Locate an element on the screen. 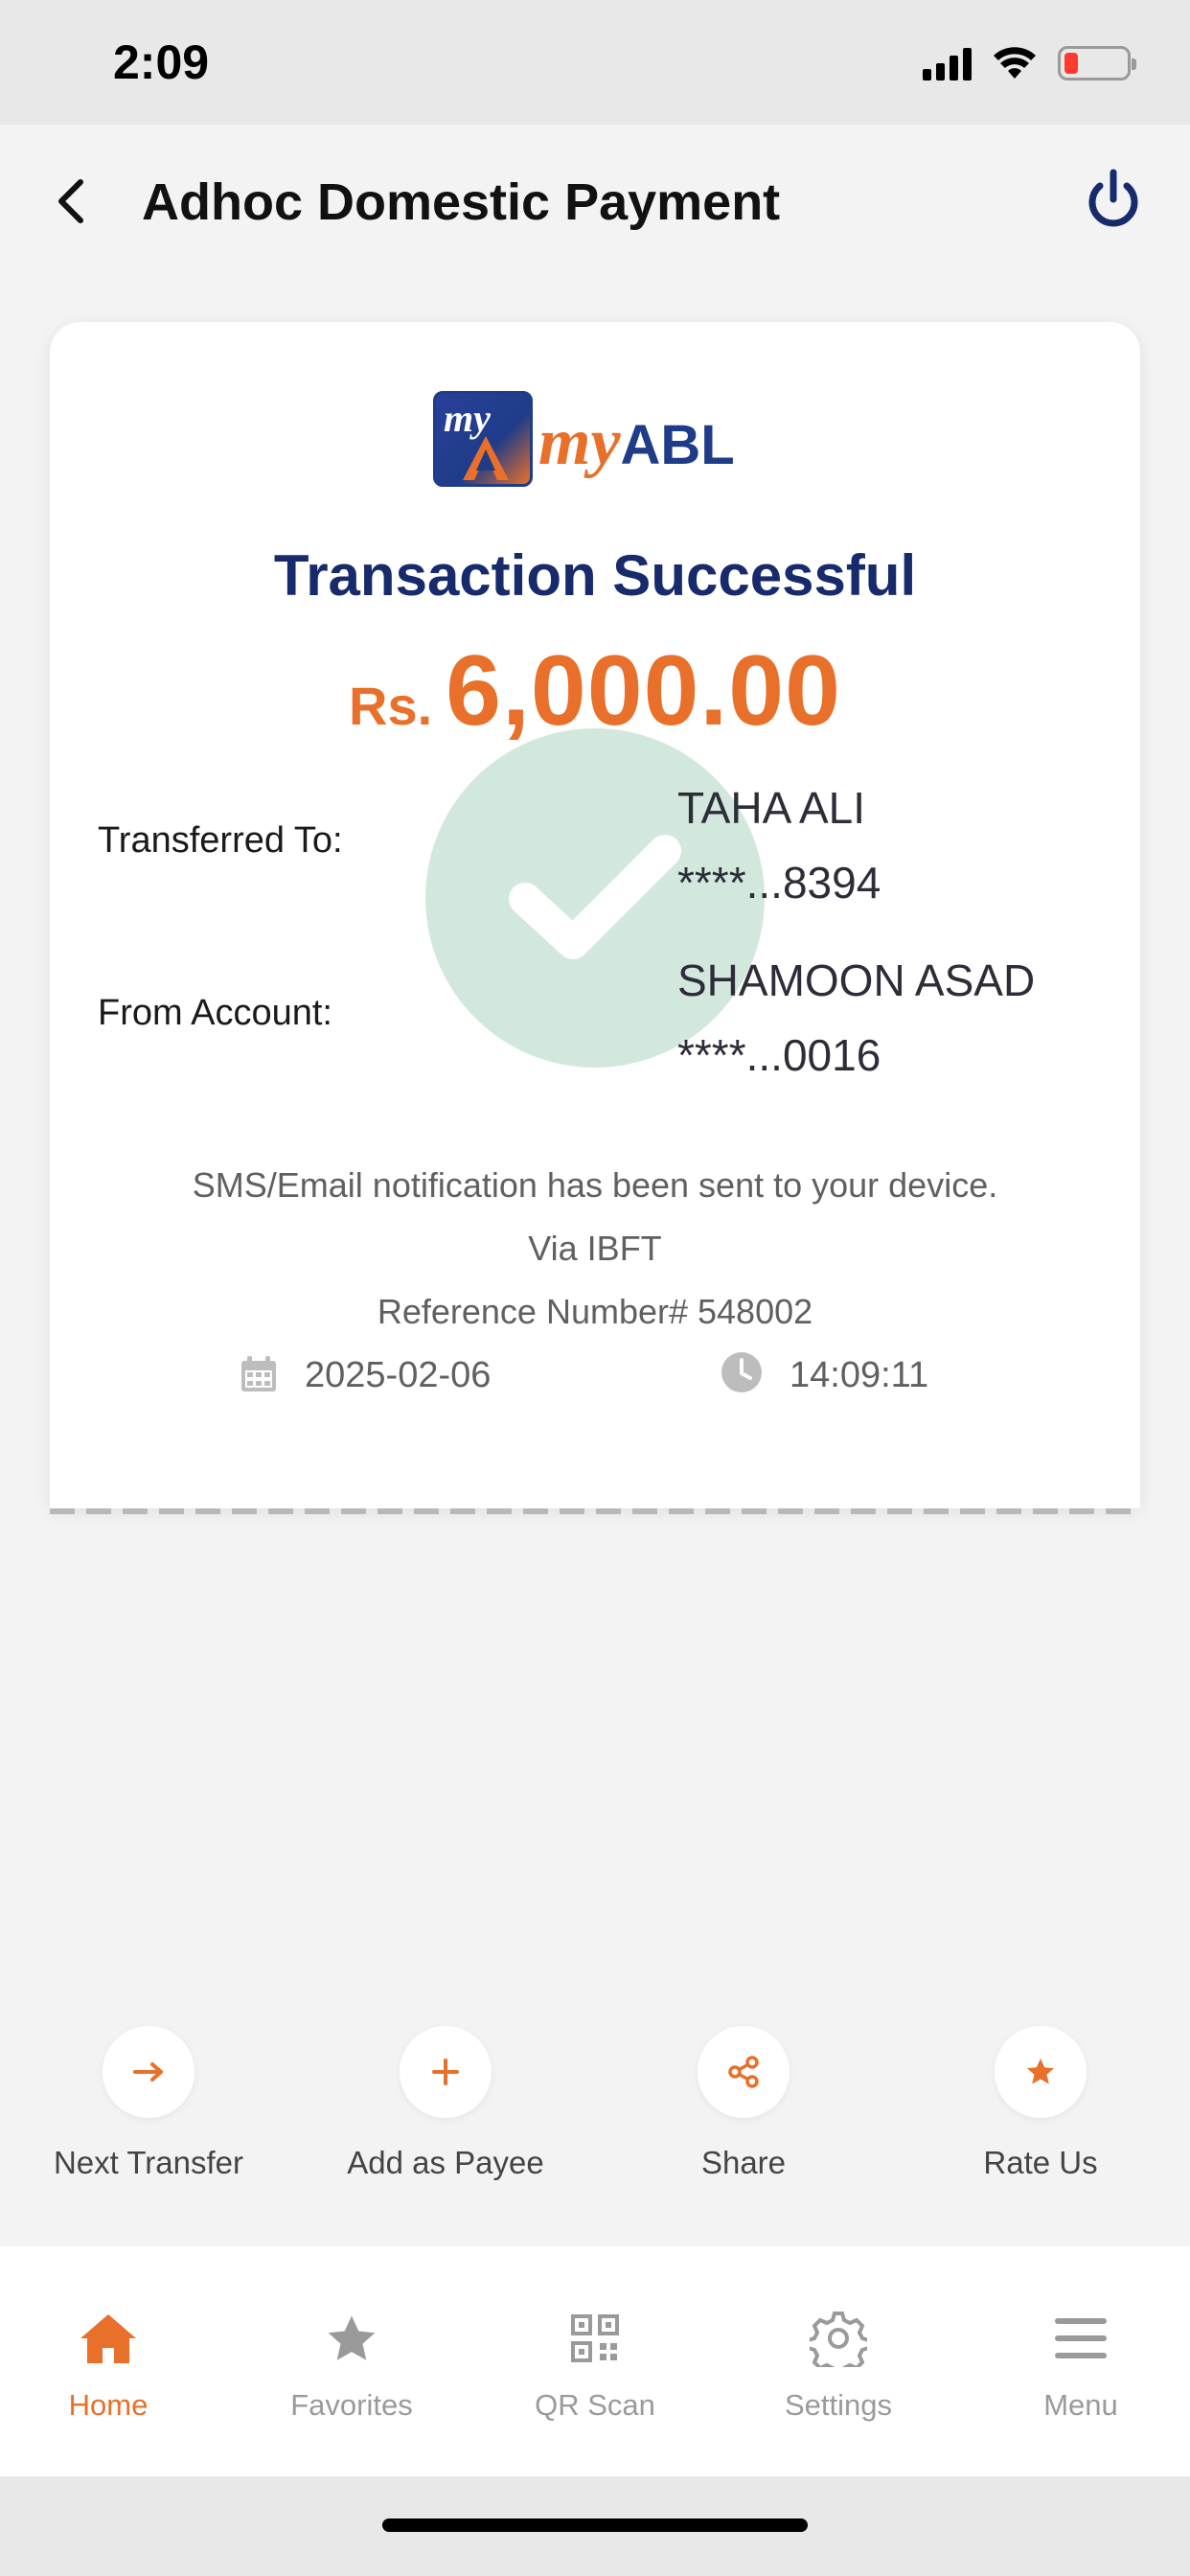 The image size is (1190, 2576). nav-settings: Settings is located at coordinates (839, 2365).